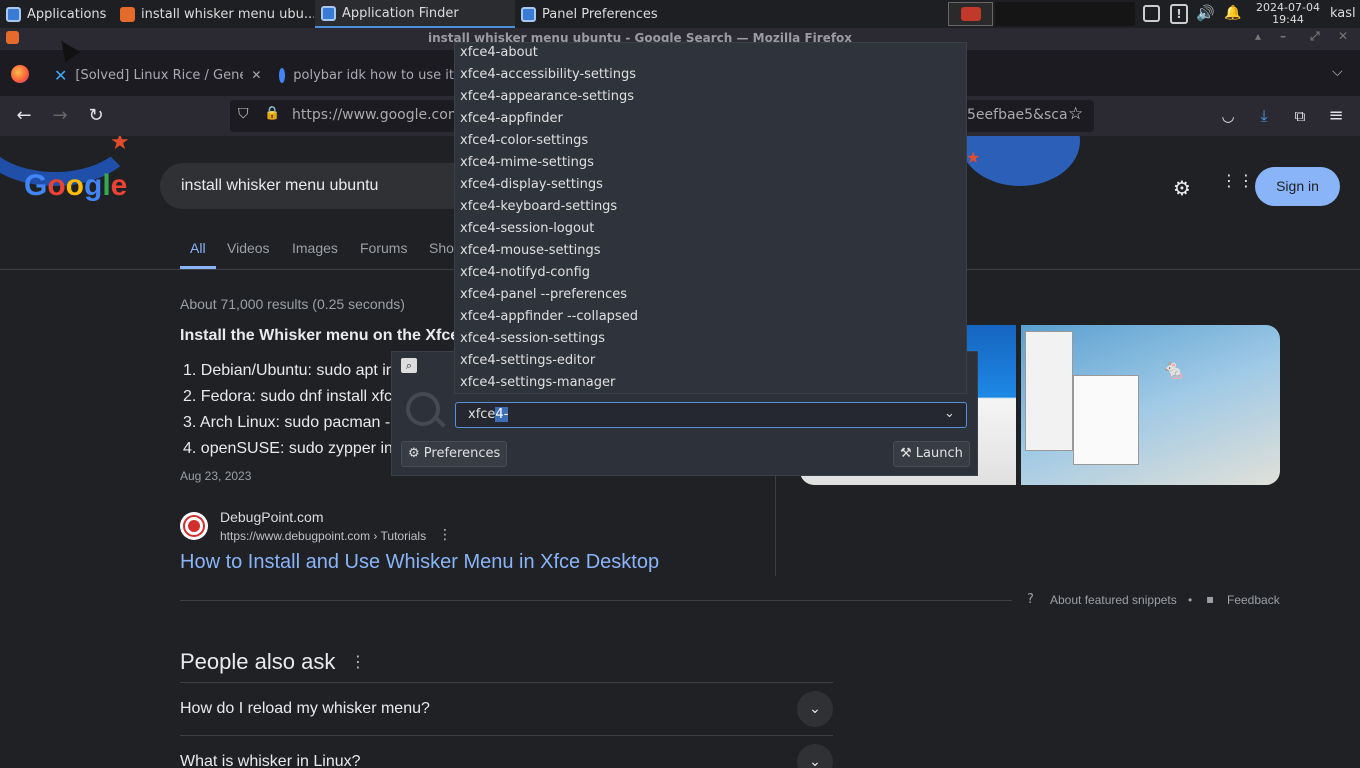 Image resolution: width=1360 pixels, height=768 pixels. Describe the element at coordinates (60, 116) in the screenshot. I see `forward-icon: →` at that location.